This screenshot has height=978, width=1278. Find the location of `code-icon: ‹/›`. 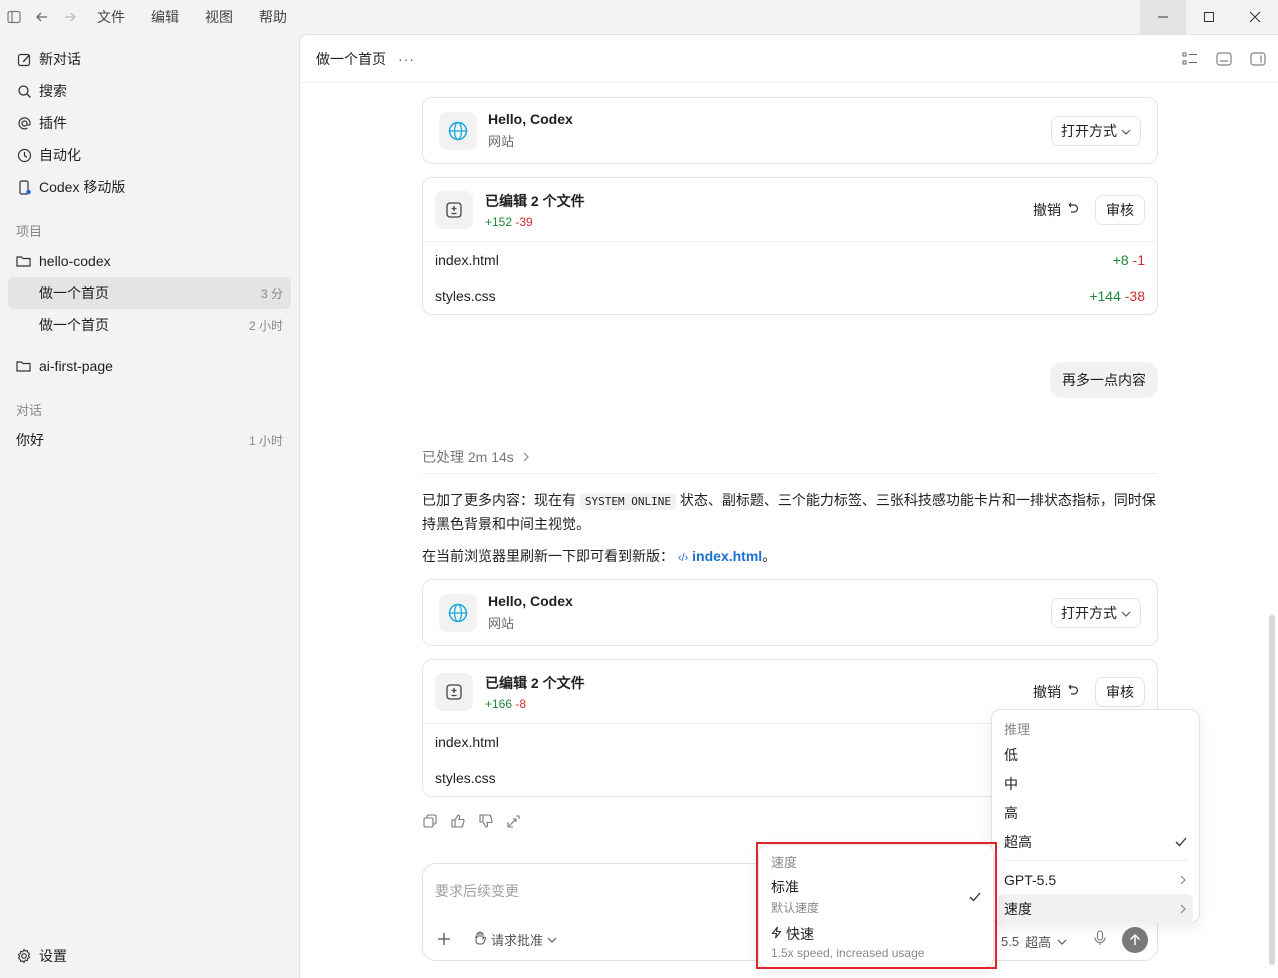

code-icon: ‹/› is located at coordinates (683, 558).